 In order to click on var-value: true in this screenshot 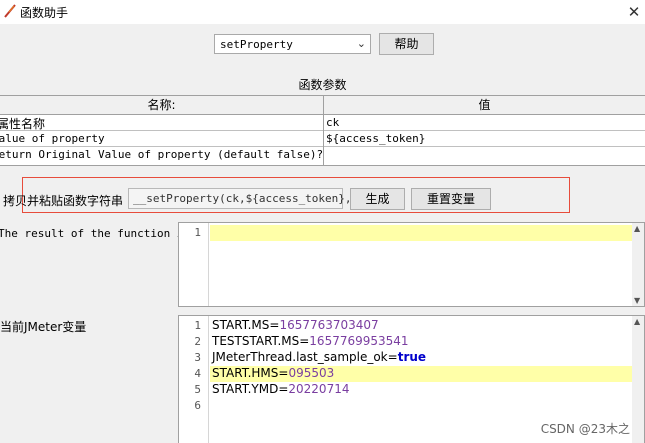, I will do `click(412, 357)`.